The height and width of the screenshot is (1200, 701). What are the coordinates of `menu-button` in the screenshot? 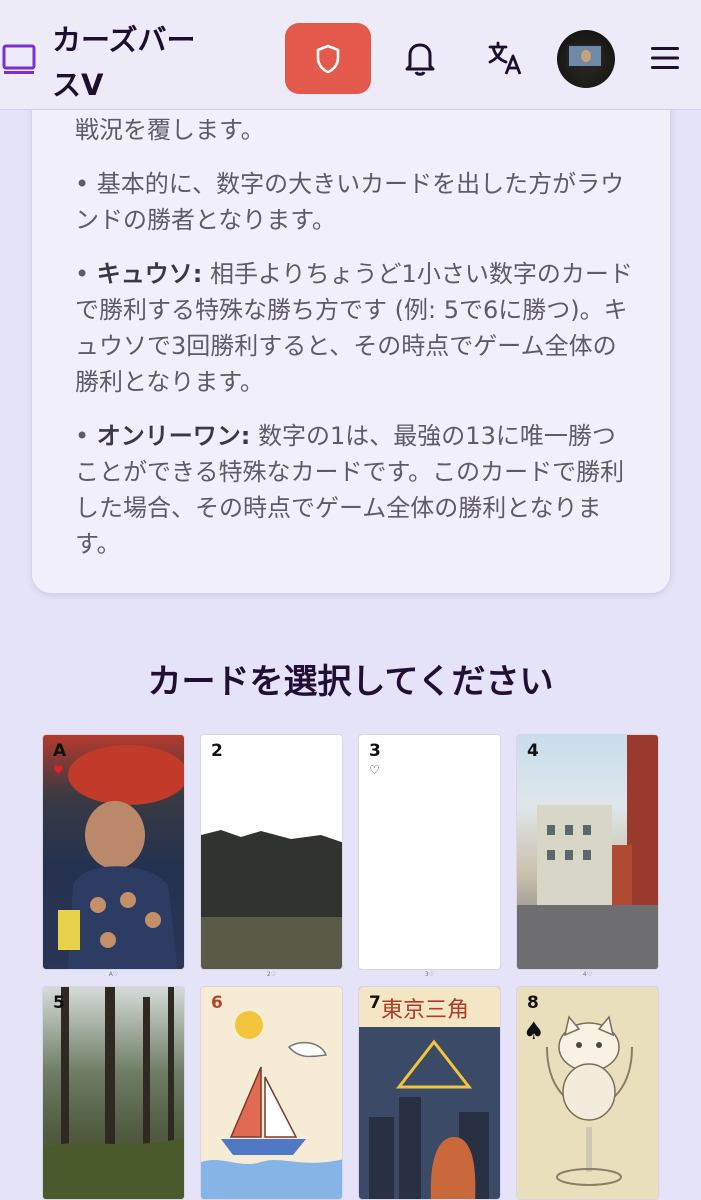 It's located at (665, 58).